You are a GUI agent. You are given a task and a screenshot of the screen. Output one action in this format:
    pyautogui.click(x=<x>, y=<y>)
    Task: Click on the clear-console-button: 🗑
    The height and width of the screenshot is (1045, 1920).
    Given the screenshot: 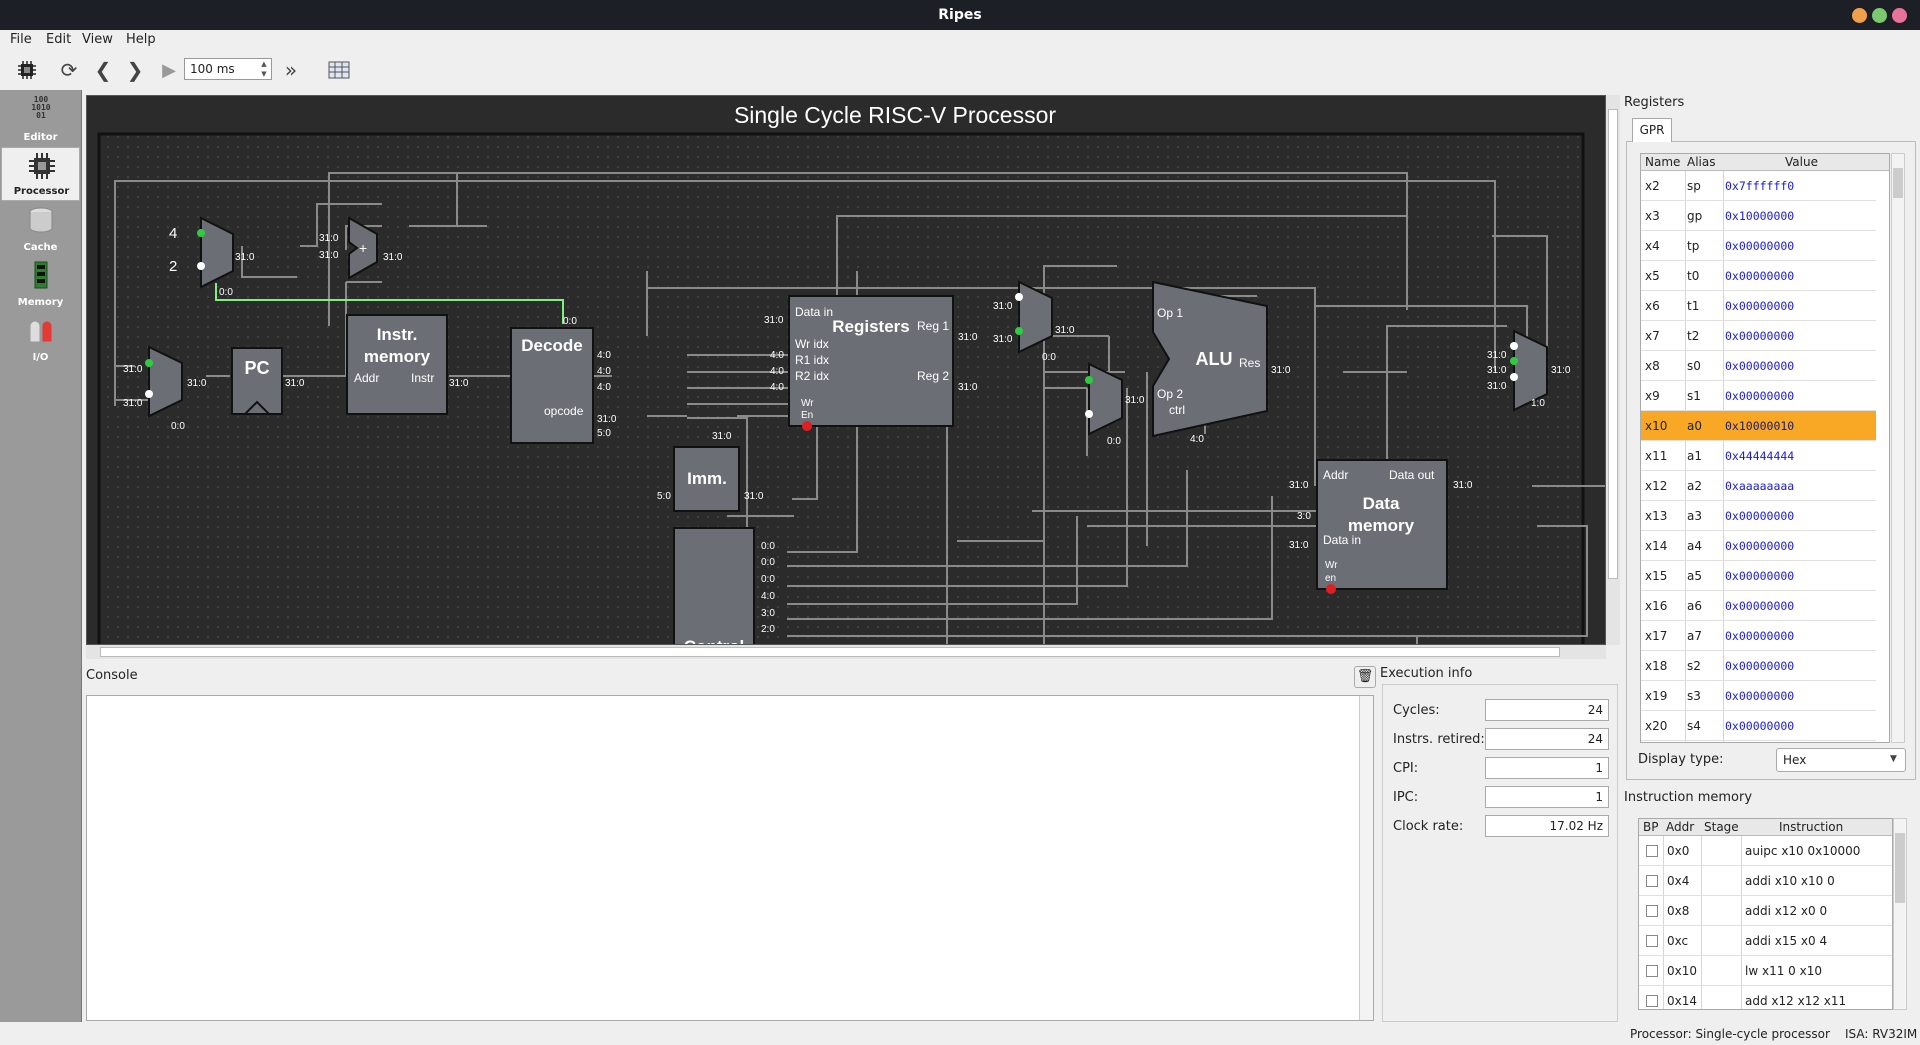 What is the action you would take?
    pyautogui.click(x=1365, y=677)
    